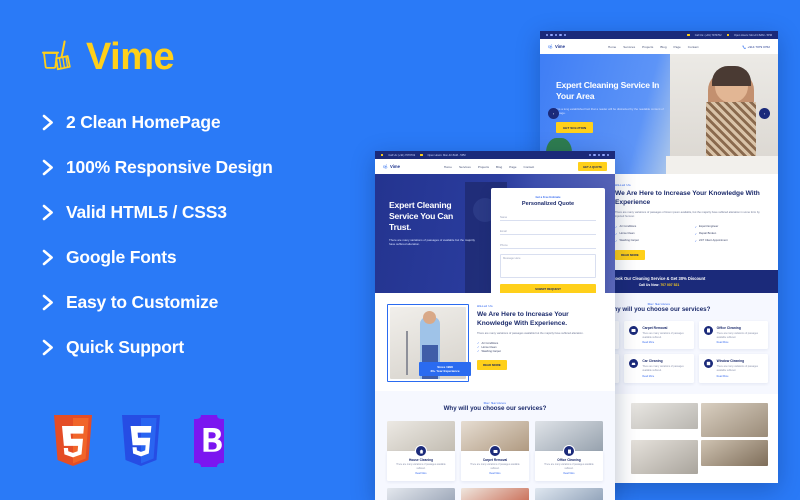 The image size is (800, 500). What do you see at coordinates (421, 460) in the screenshot?
I see `service-name: House Cleaning` at bounding box center [421, 460].